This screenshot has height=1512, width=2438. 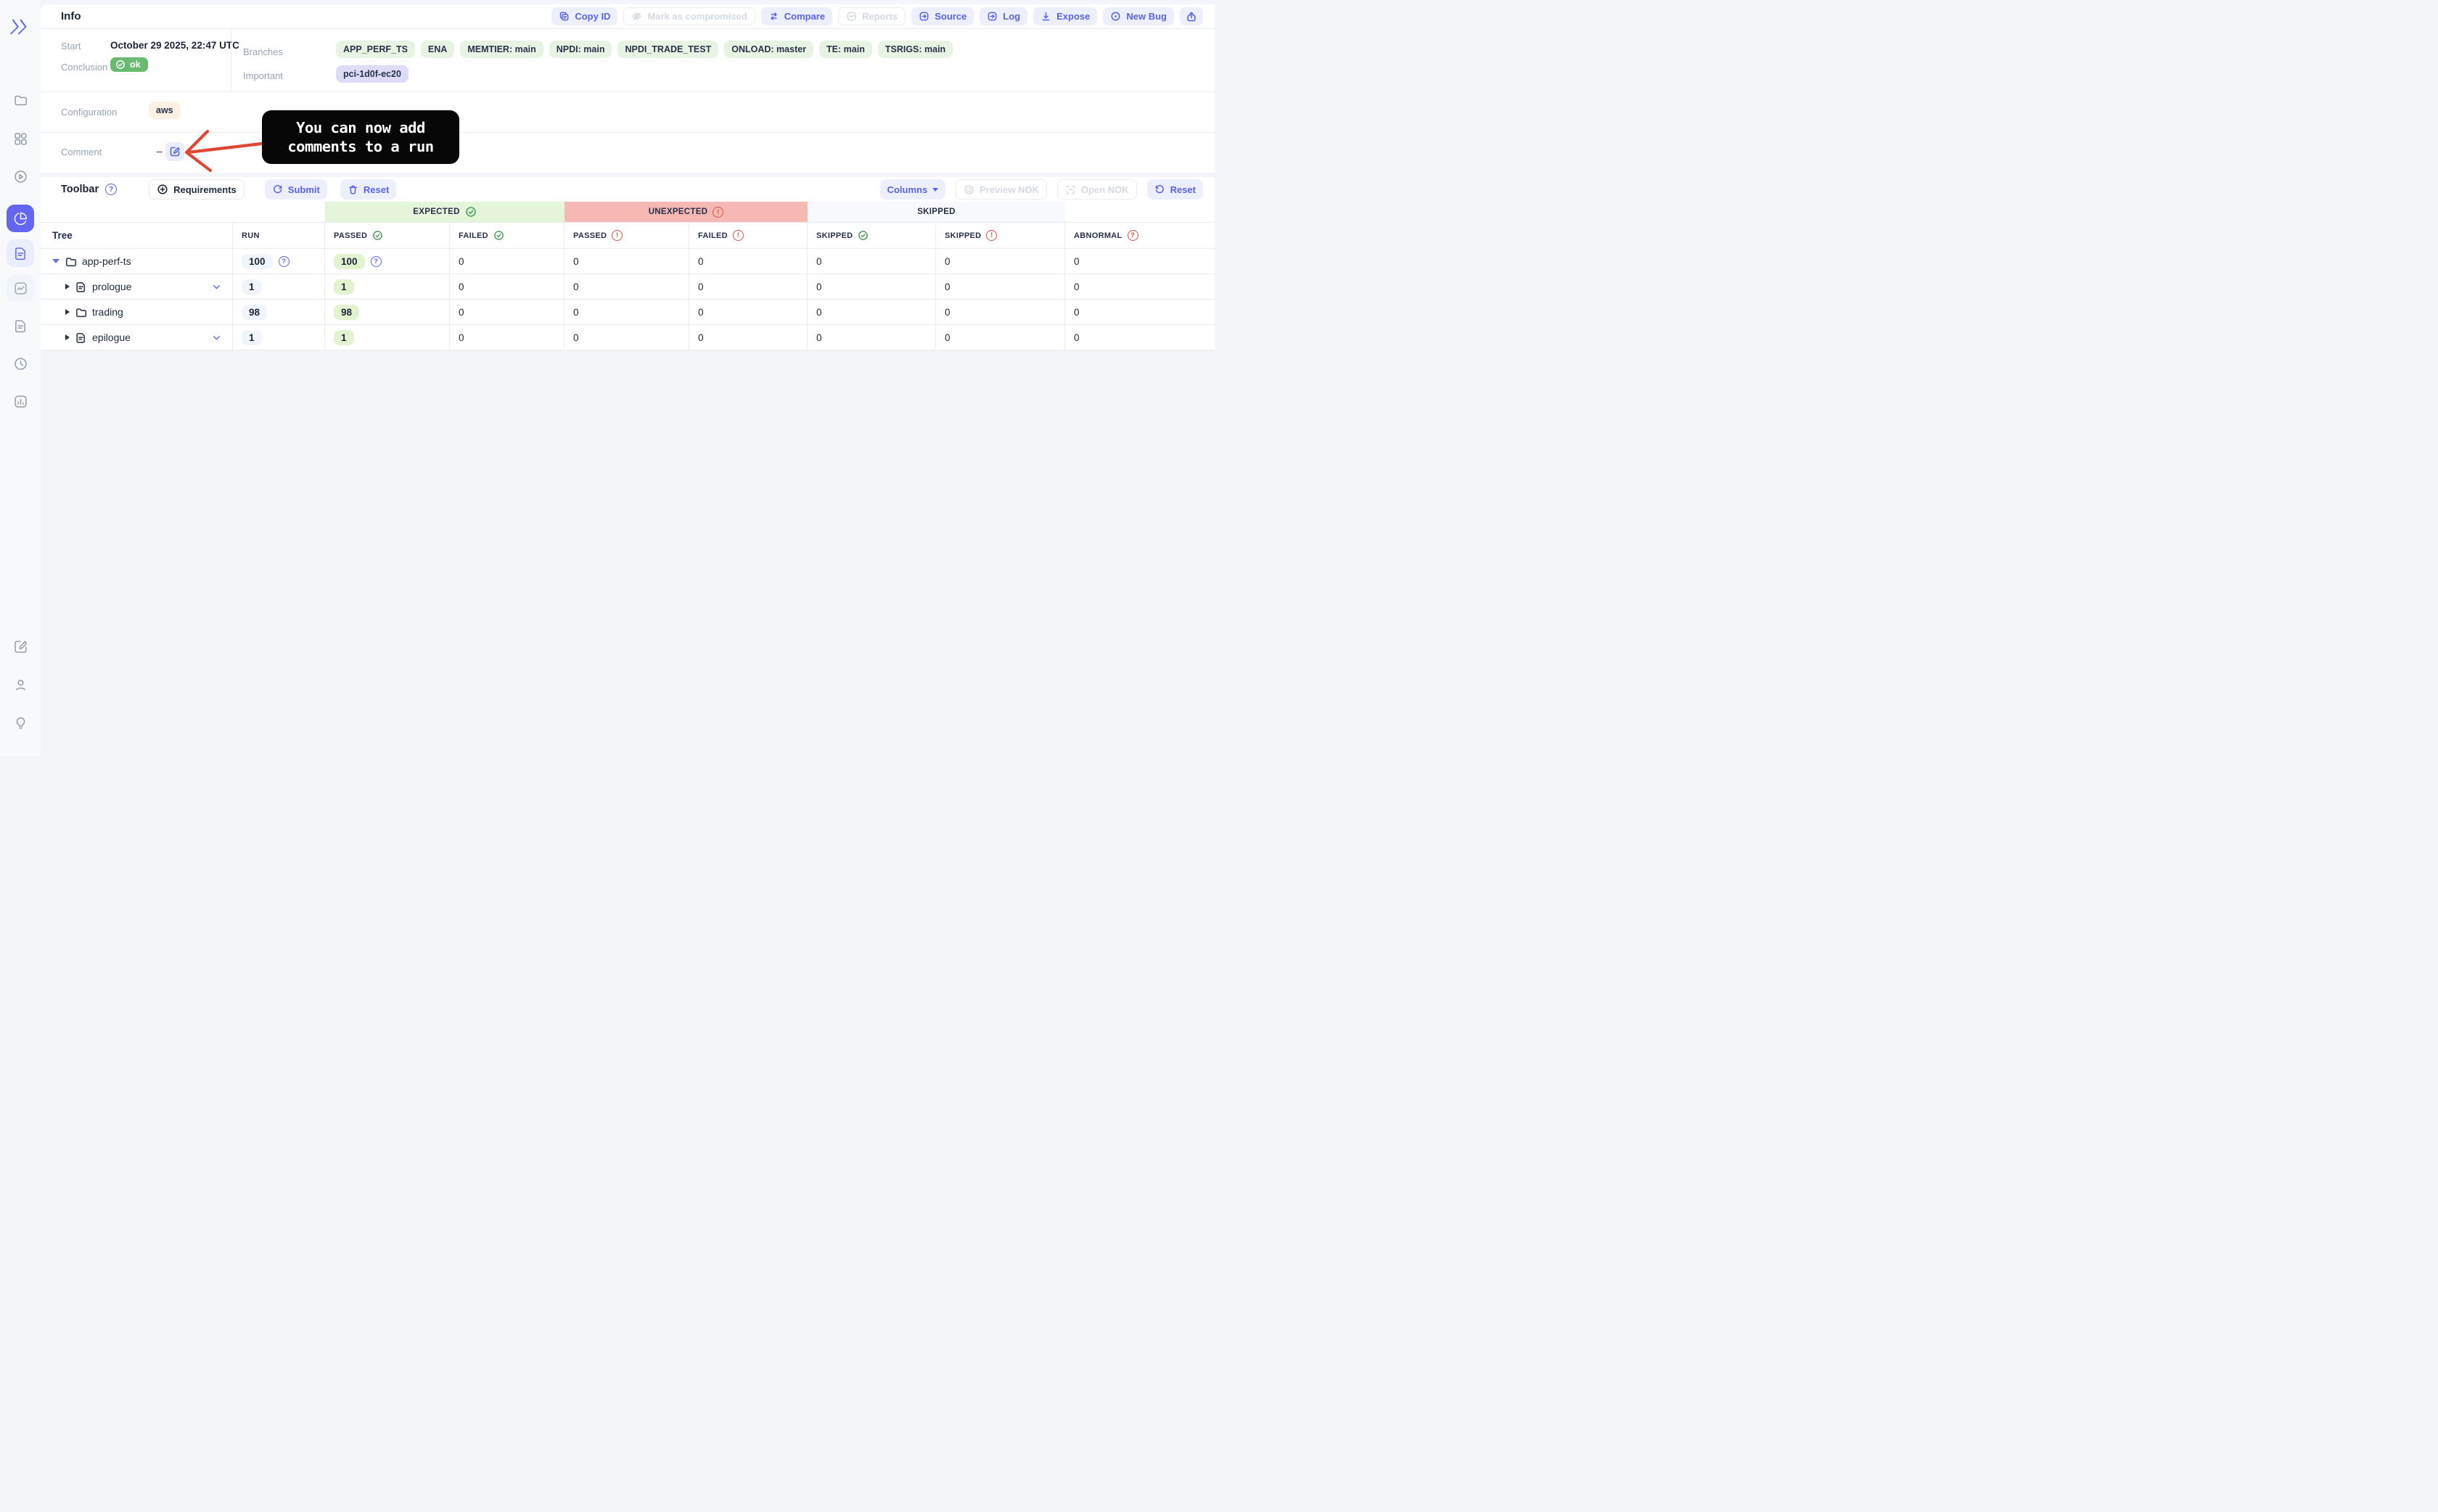 What do you see at coordinates (20, 288) in the screenshot?
I see `sidebar-item-history-chart` at bounding box center [20, 288].